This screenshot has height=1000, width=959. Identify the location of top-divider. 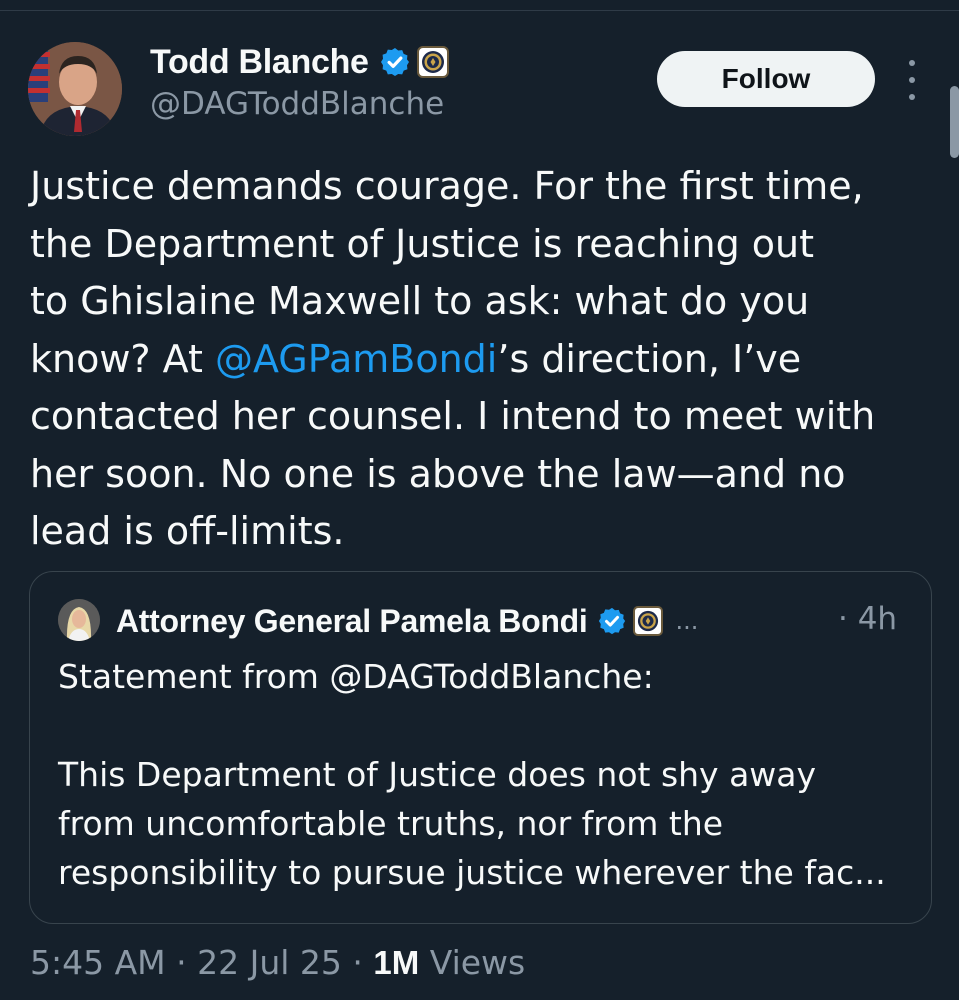
(479, 10).